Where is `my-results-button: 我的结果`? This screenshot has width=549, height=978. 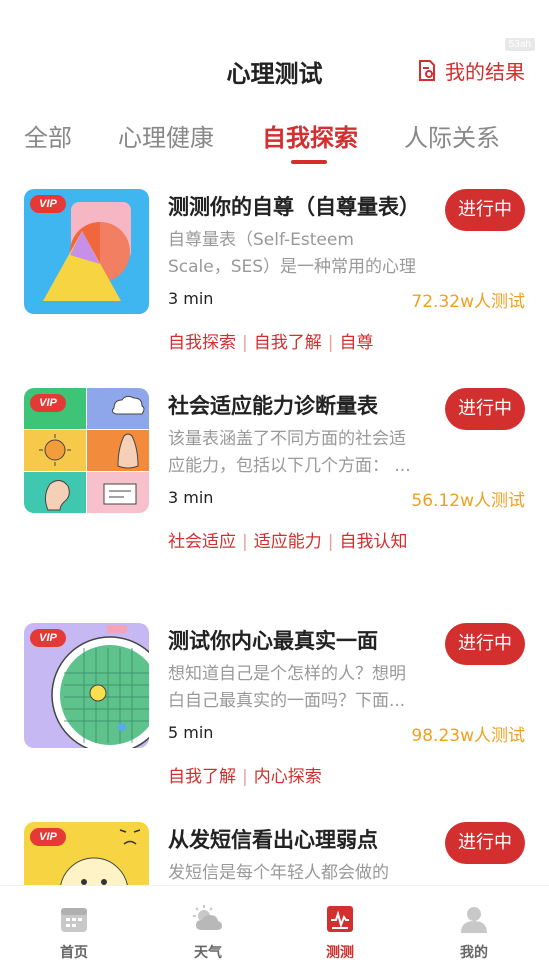 my-results-button: 我的结果 is located at coordinates (471, 70).